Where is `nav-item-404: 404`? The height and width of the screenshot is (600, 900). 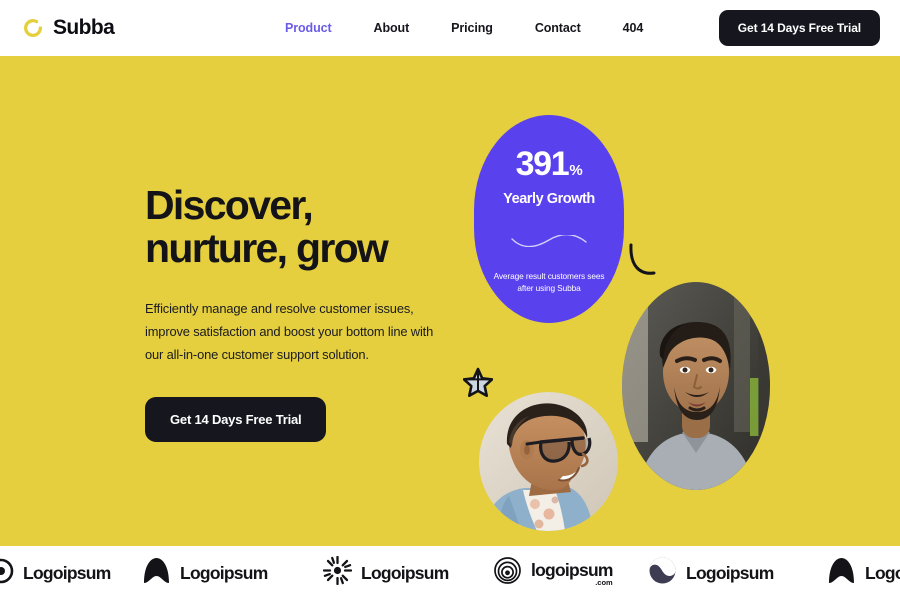
nav-item-404: 404 is located at coordinates (633, 28).